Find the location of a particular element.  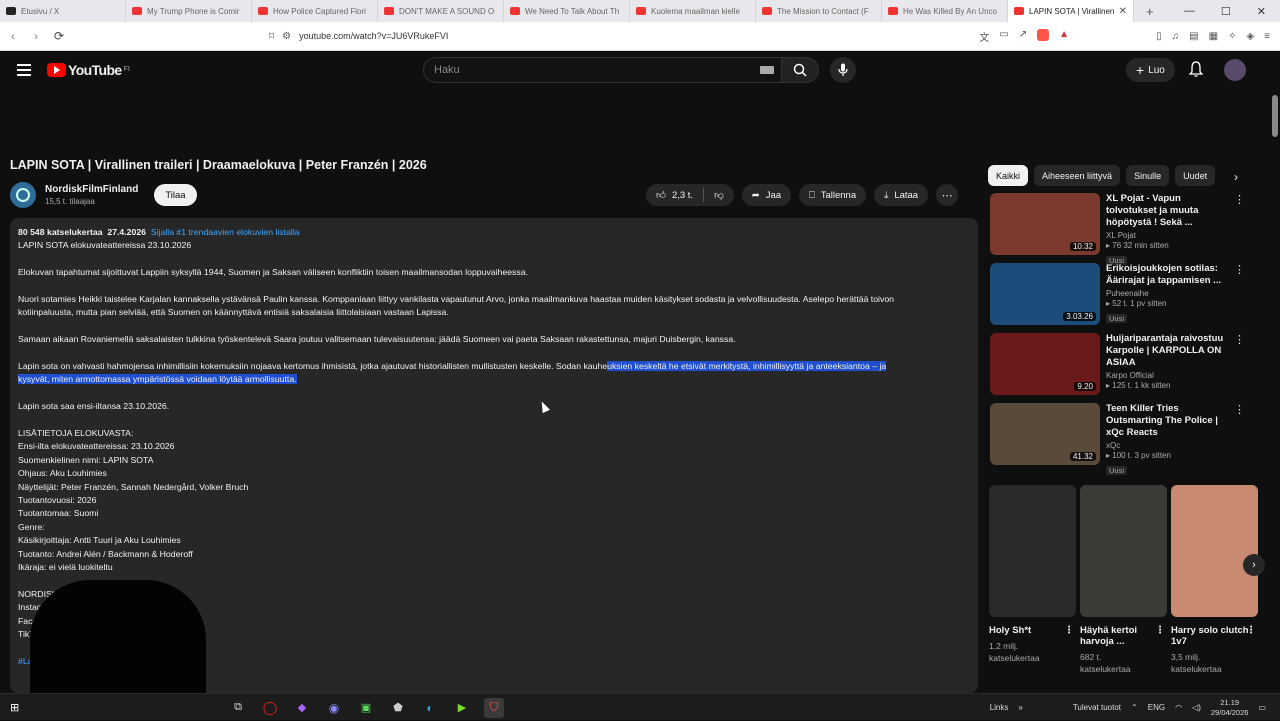

wifi-icon: ◠ is located at coordinates (1178, 707).